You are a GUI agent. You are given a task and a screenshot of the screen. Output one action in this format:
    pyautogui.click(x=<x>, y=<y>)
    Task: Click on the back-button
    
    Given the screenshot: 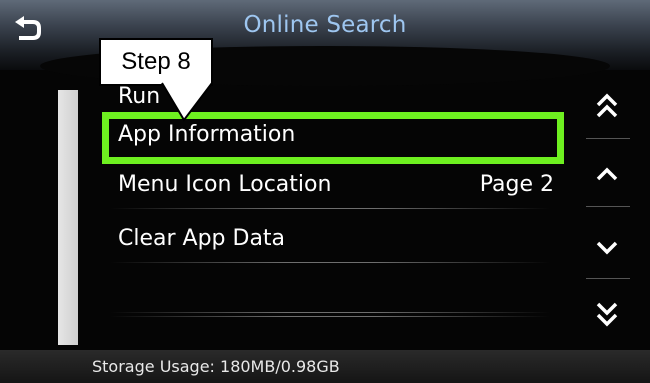 What is the action you would take?
    pyautogui.click(x=28, y=30)
    